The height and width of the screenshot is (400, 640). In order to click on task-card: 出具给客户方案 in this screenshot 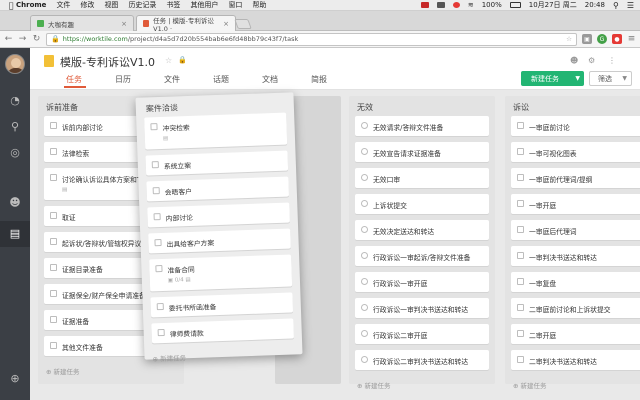, I will do `click(219, 241)`.